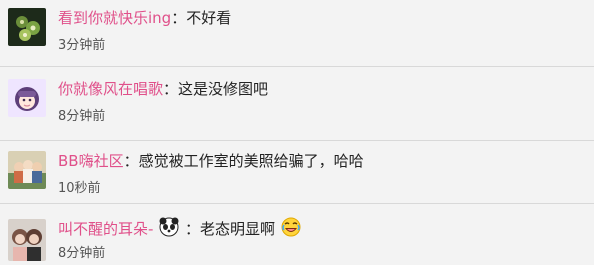 The width and height of the screenshot is (594, 265). Describe the element at coordinates (105, 229) in the screenshot. I see `username-link: 叫不醒的耳朵-` at that location.